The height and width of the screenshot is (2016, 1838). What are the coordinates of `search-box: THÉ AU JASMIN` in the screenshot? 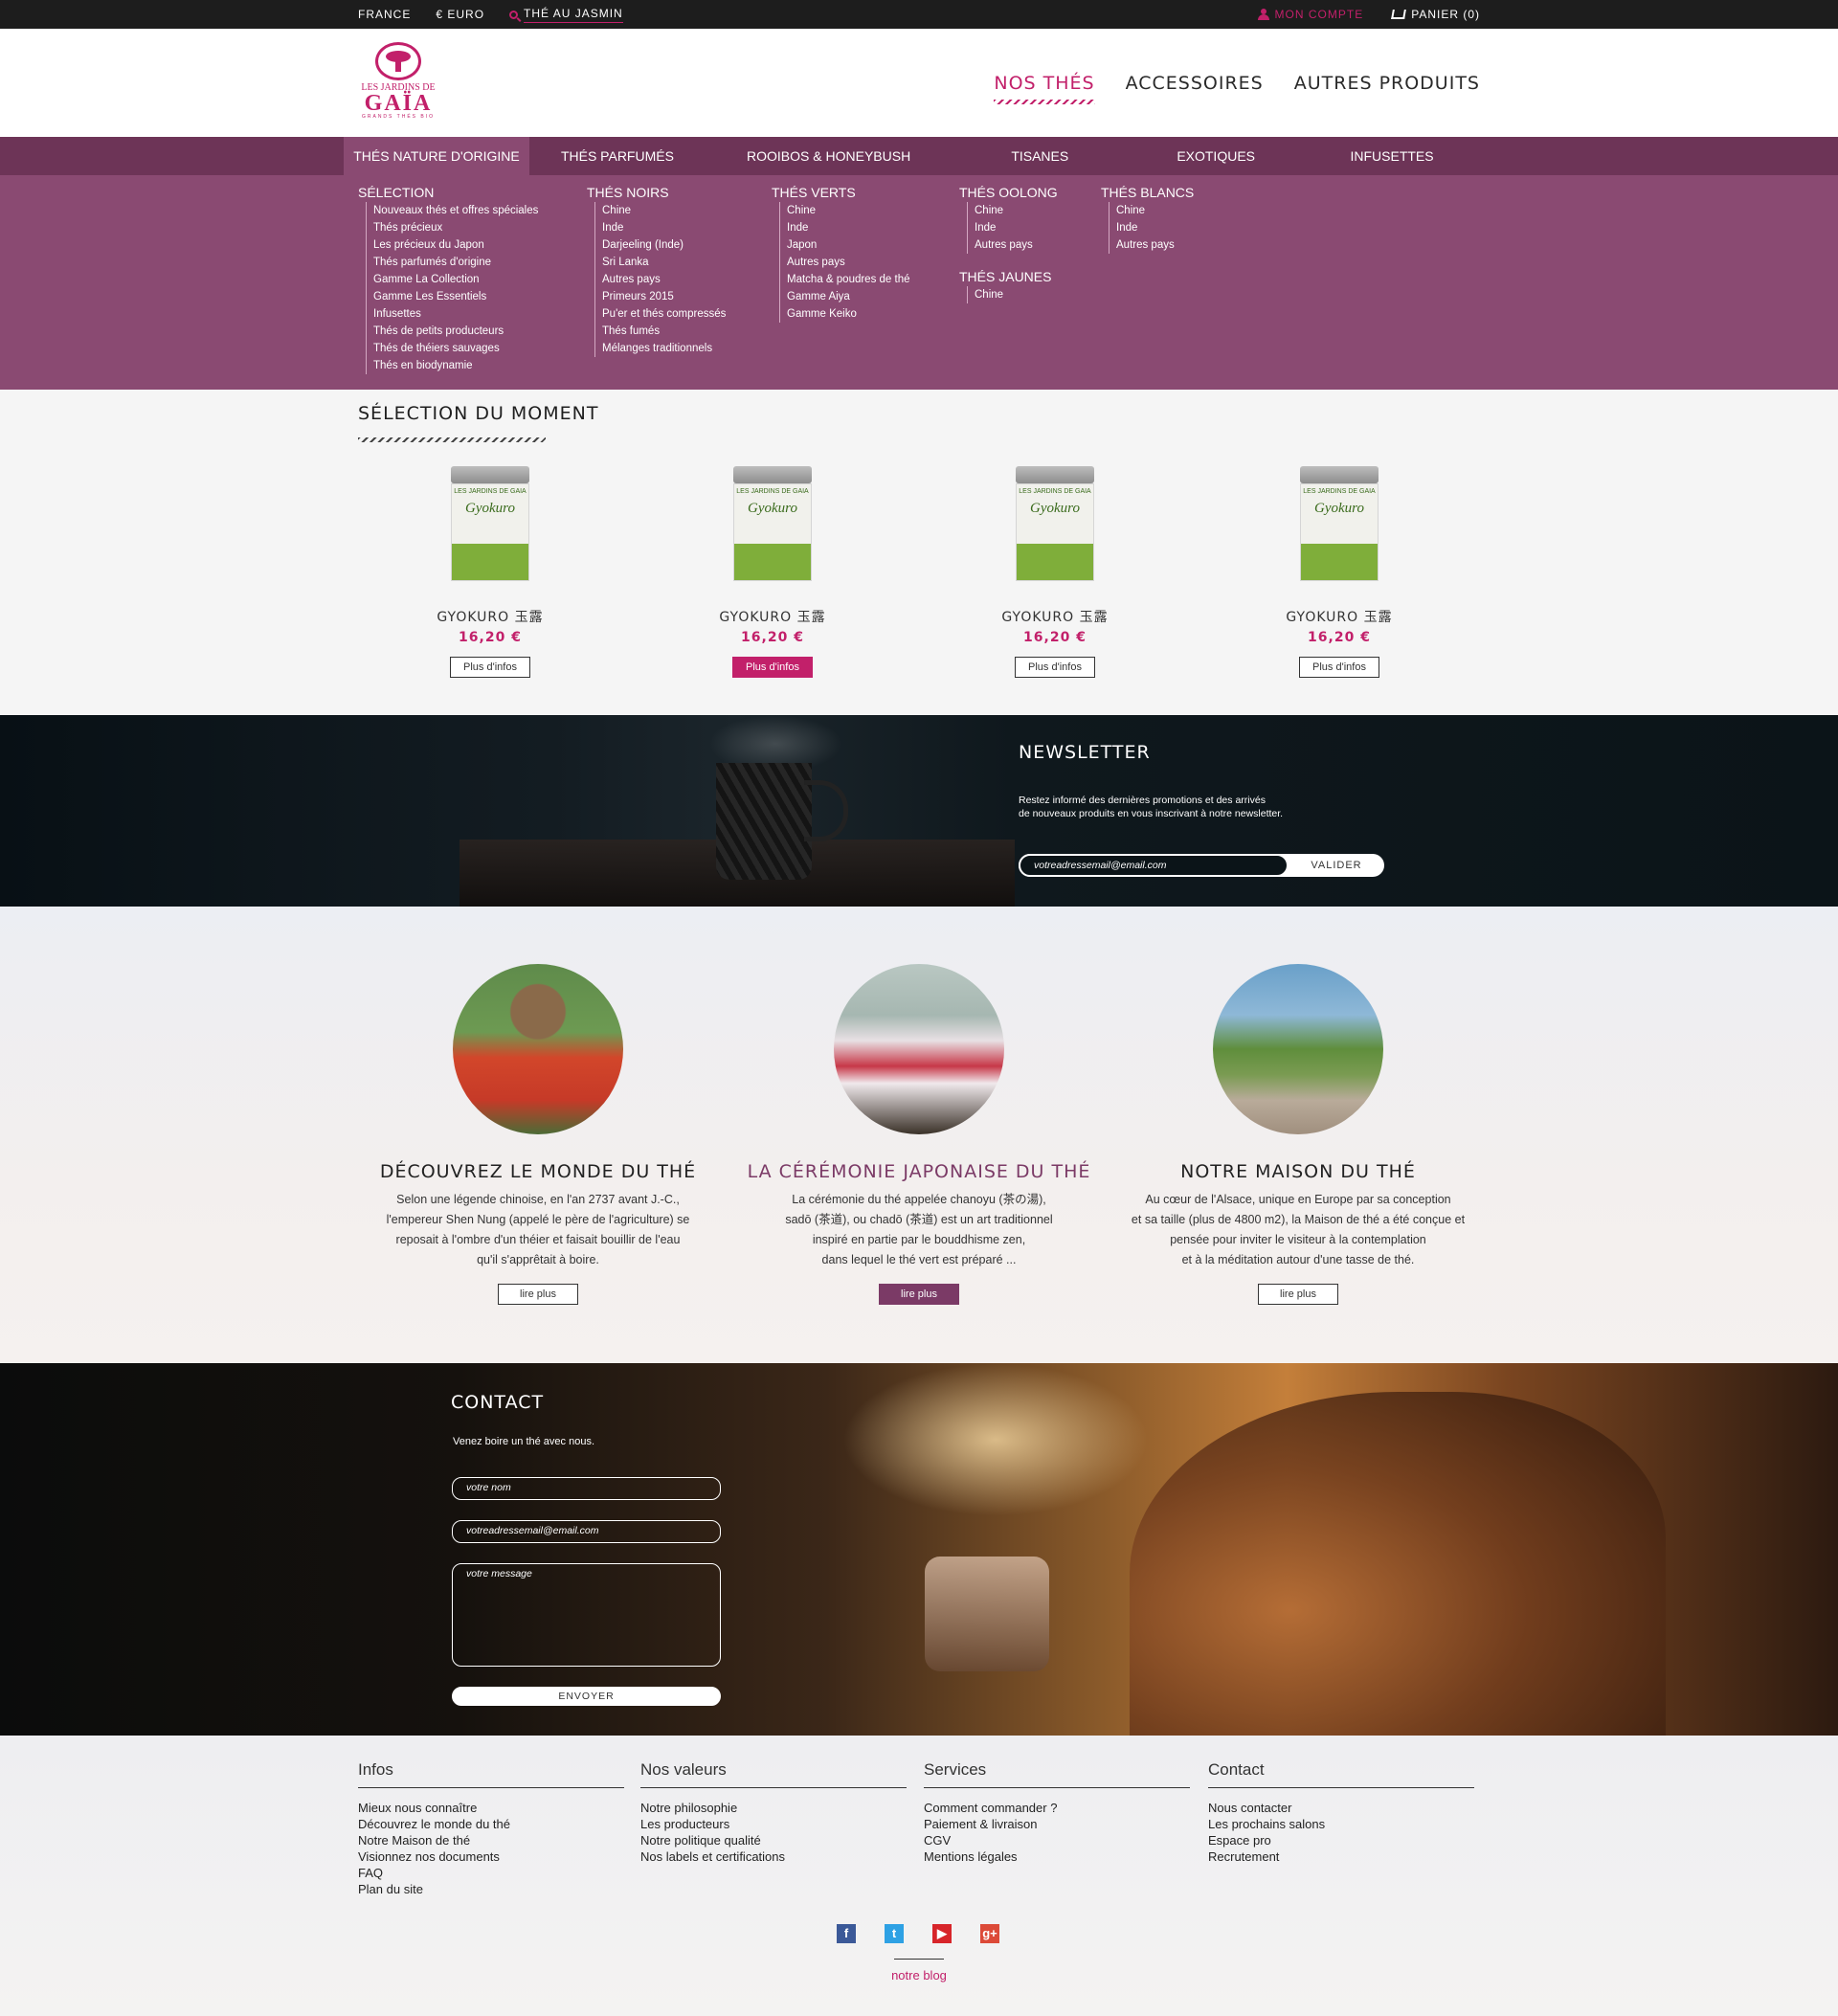 It's located at (566, 15).